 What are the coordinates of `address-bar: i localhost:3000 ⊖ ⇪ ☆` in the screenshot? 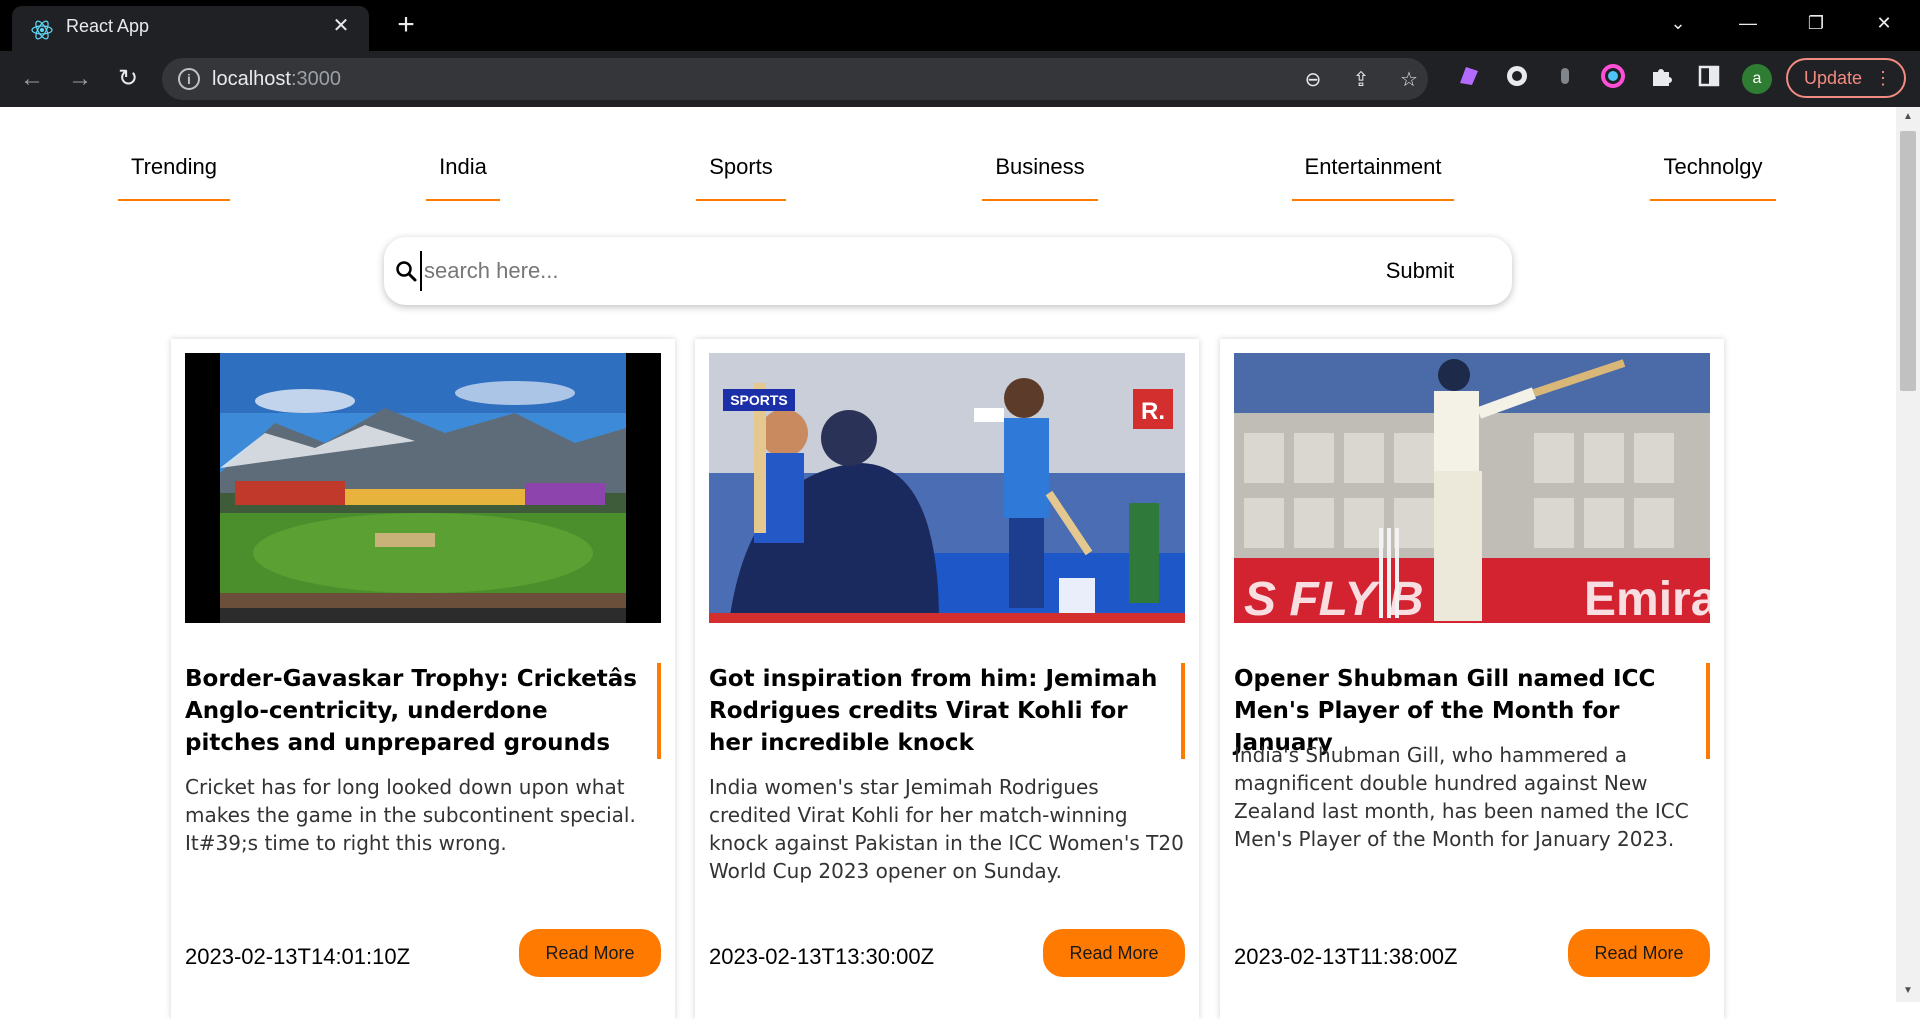 It's located at (795, 79).